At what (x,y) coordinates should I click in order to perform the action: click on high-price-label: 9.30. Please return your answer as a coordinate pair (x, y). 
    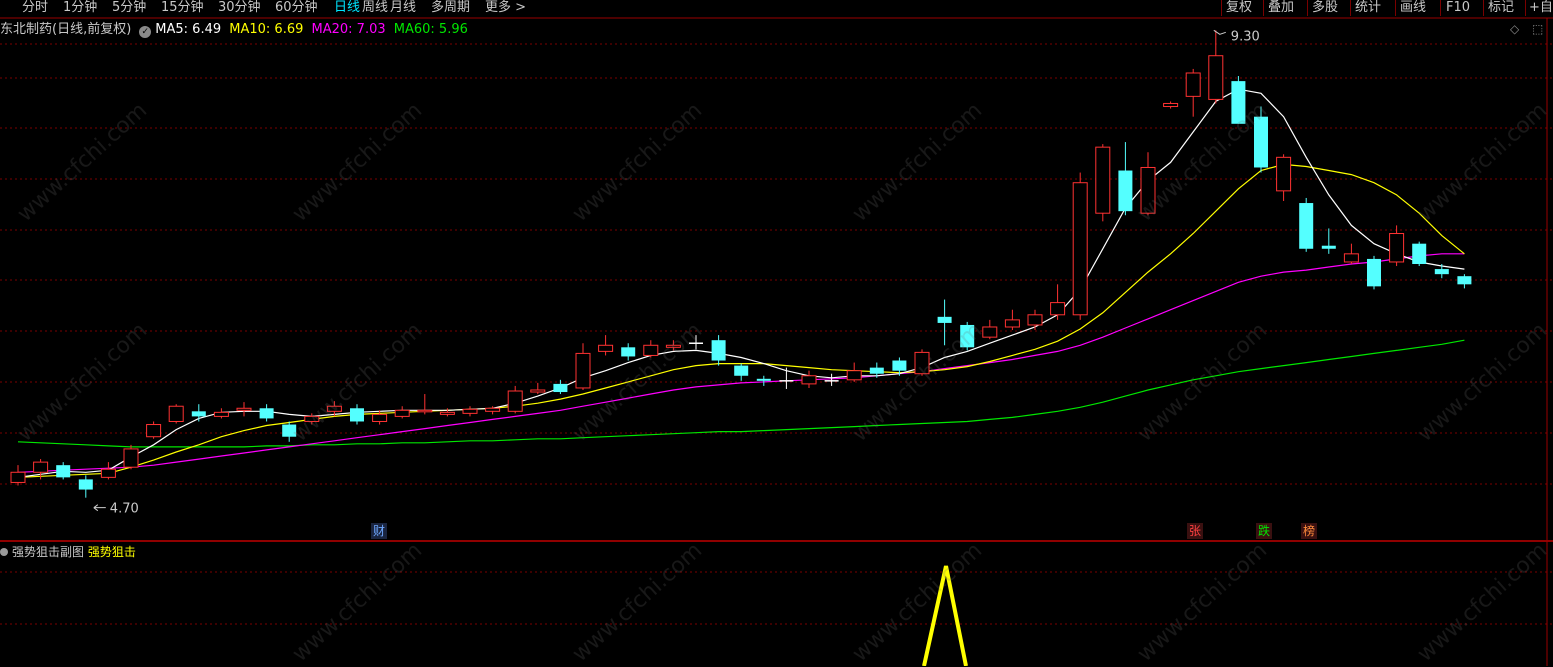
    Looking at the image, I should click on (1245, 36).